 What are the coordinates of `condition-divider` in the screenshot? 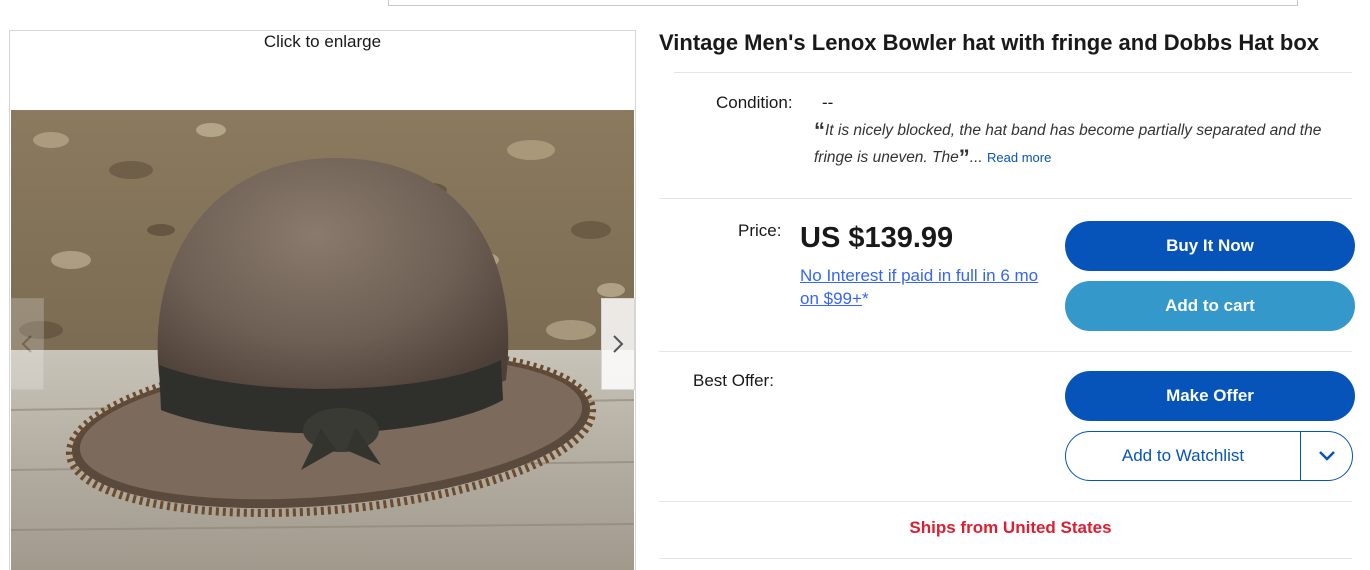 It's located at (1005, 198).